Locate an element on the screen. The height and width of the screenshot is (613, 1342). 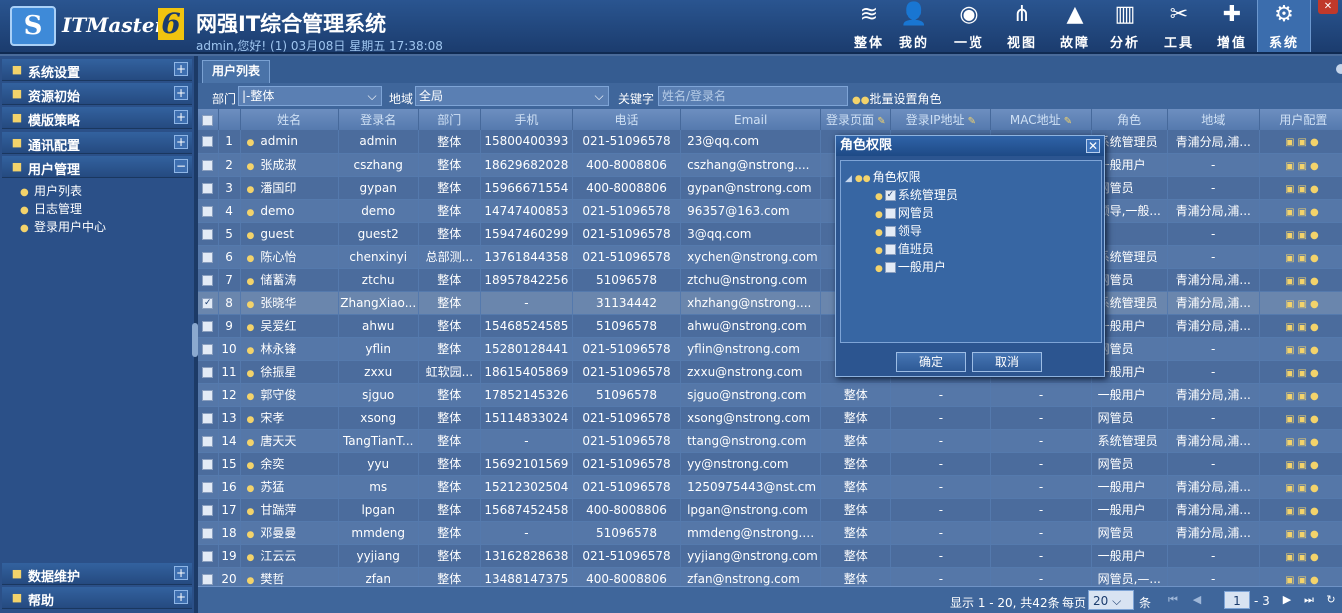
select-all-checkbox is located at coordinates (208, 120).